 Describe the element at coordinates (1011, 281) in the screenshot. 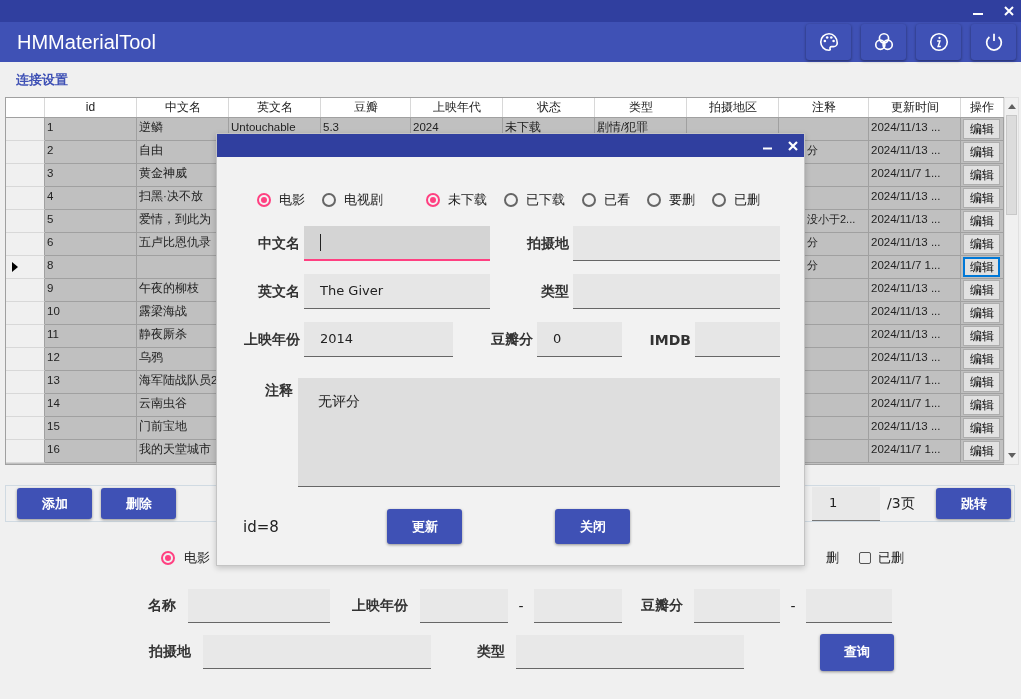

I see `scrollbar` at that location.